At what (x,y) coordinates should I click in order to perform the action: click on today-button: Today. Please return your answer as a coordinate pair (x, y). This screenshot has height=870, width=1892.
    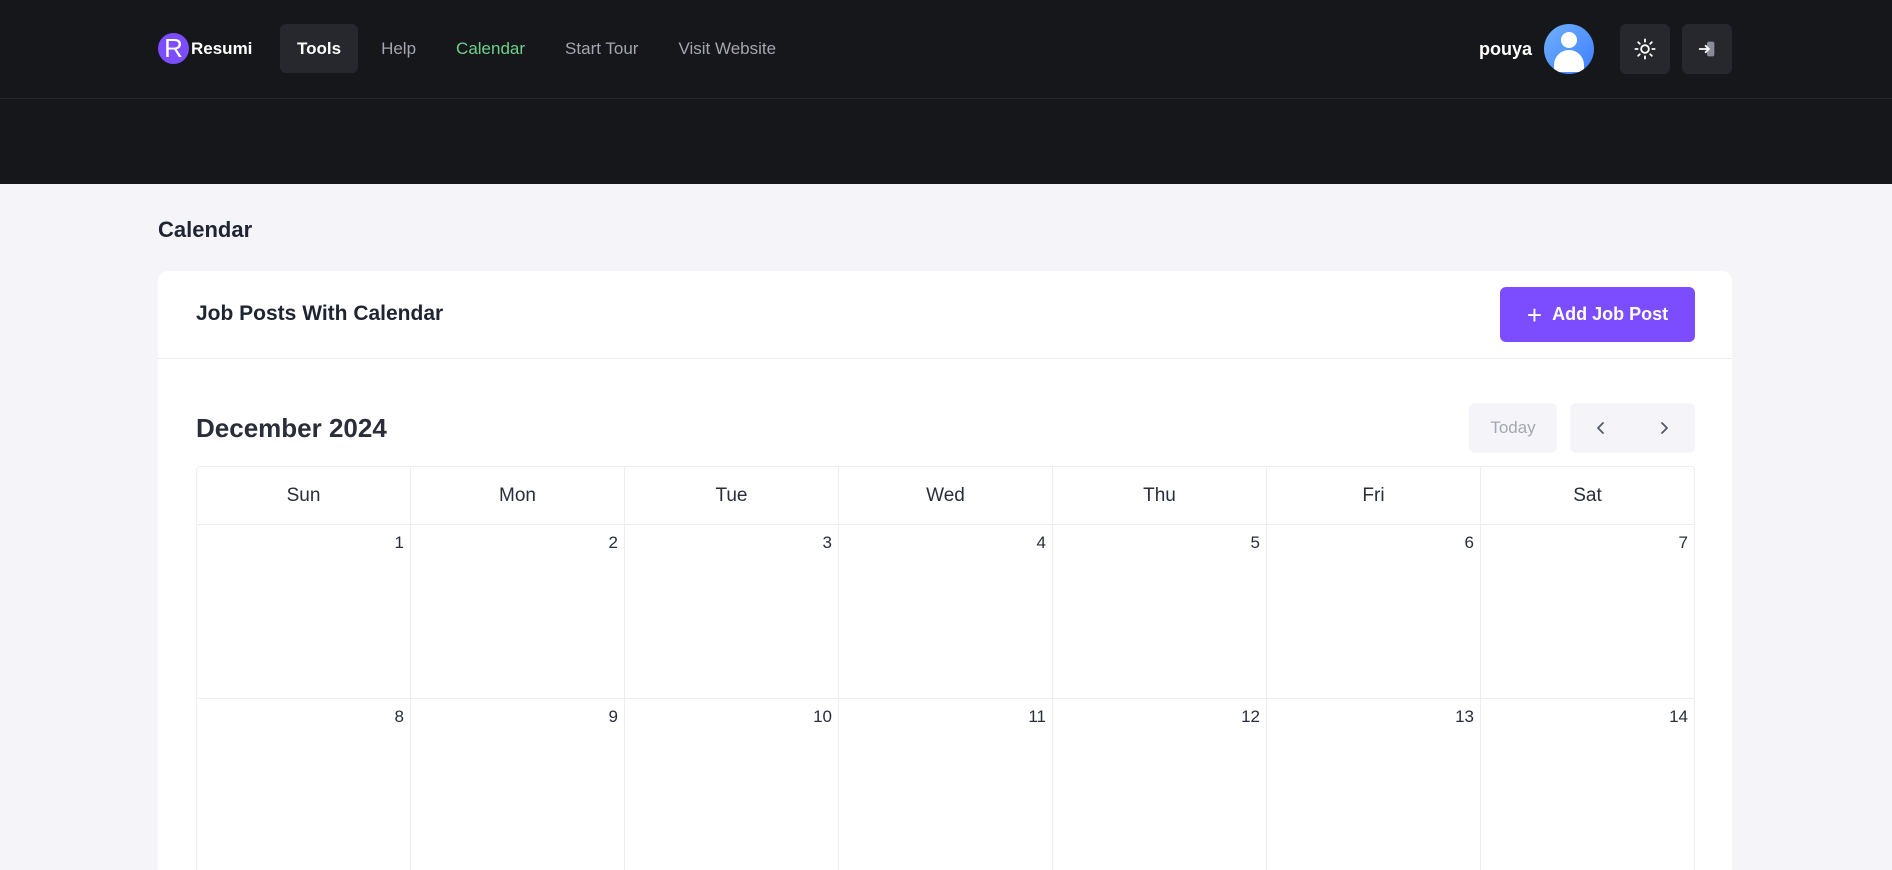
    Looking at the image, I should click on (1513, 428).